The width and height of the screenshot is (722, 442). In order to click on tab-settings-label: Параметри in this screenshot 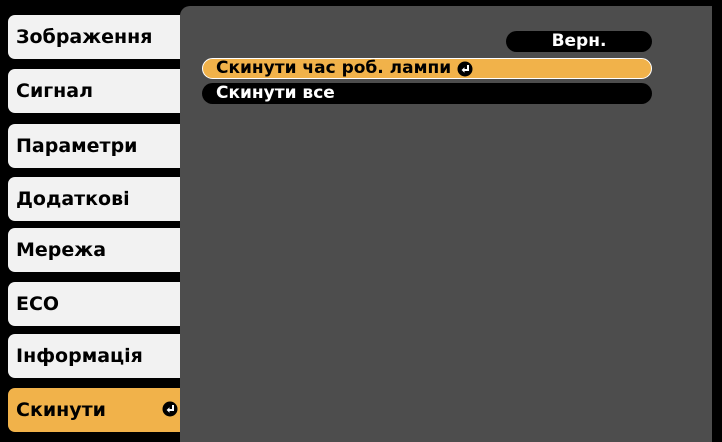, I will do `click(77, 146)`.